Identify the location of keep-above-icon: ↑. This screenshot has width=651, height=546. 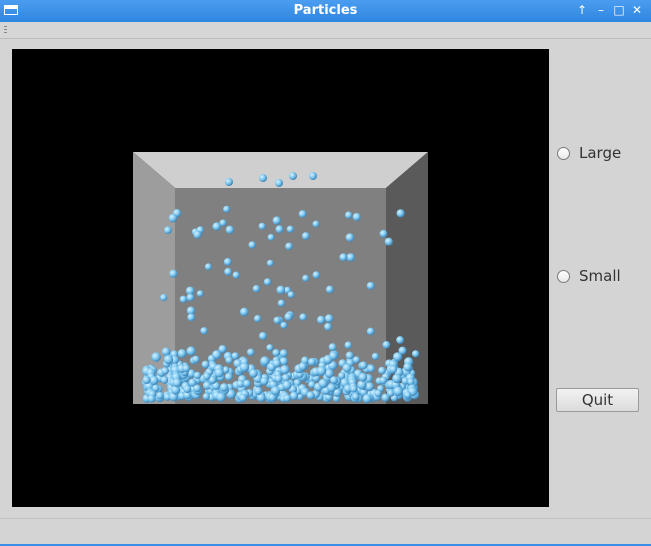
(582, 10).